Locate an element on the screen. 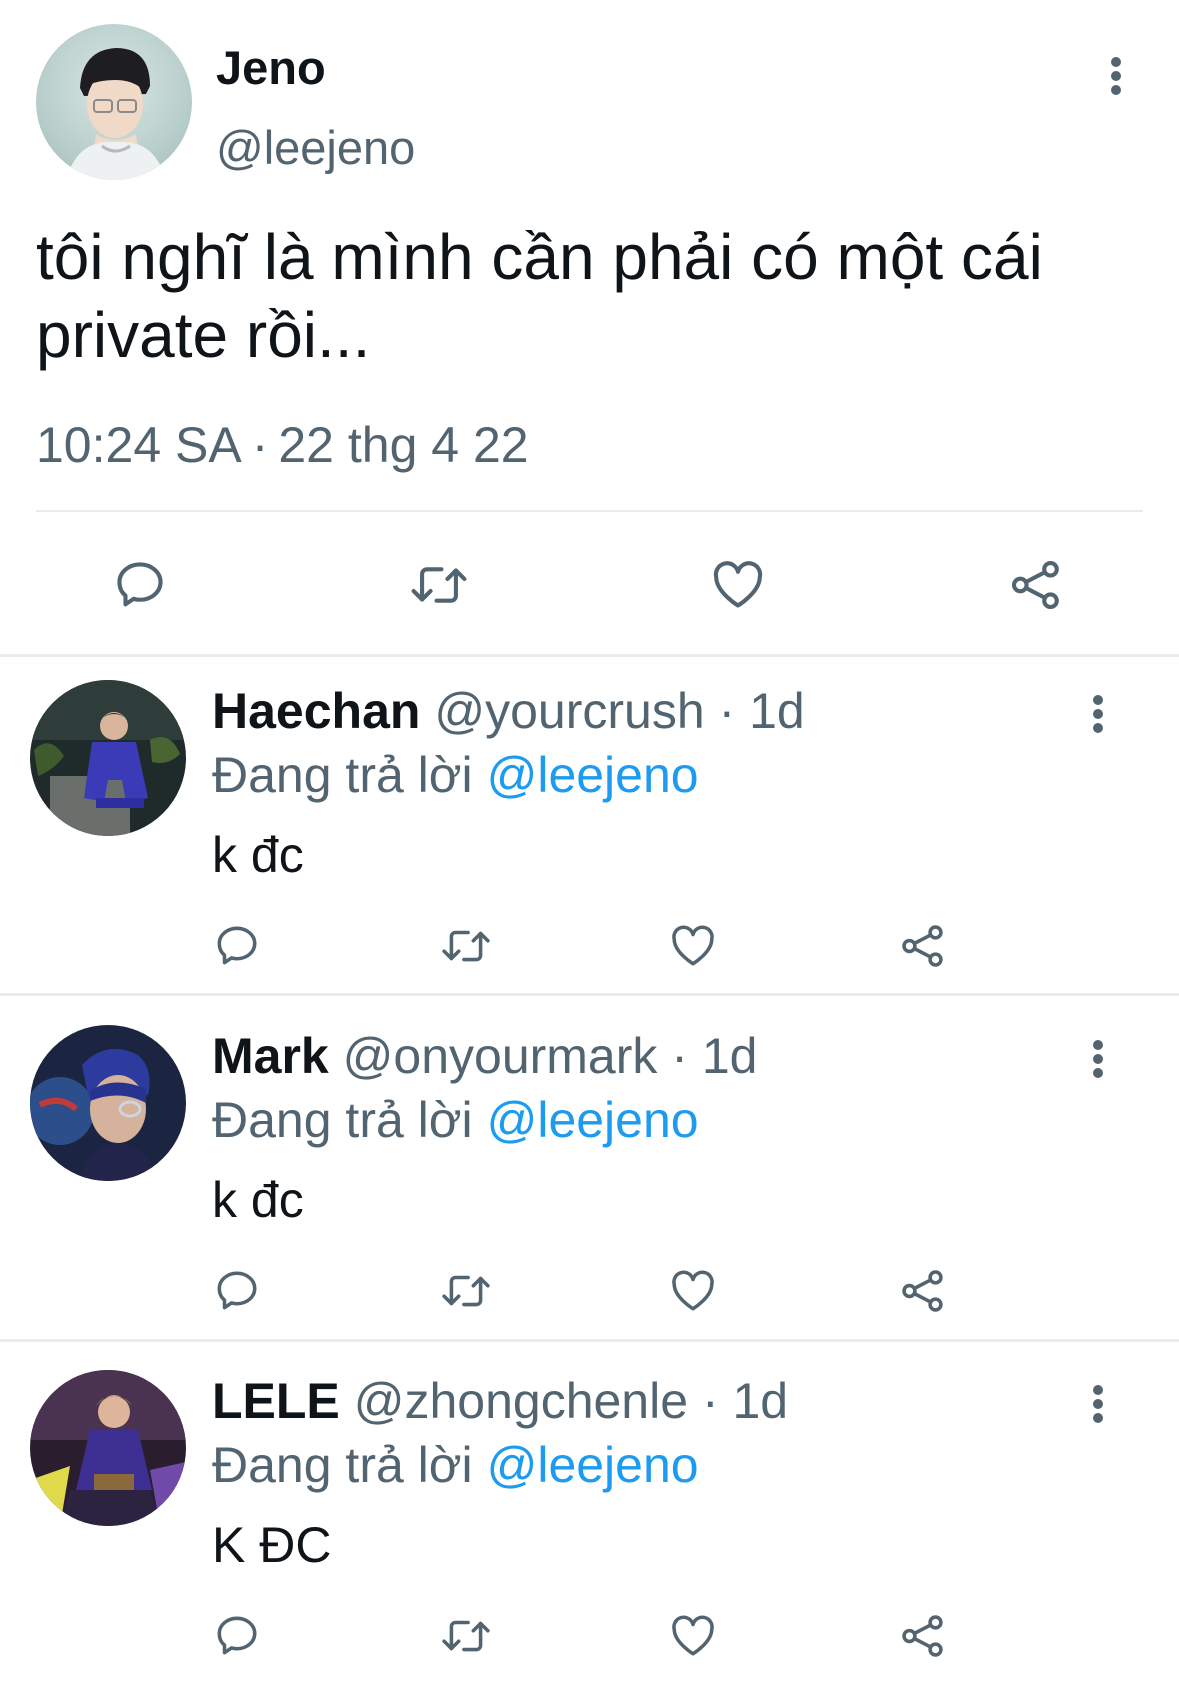  reply-header: Mark @onyourmark · 1d is located at coordinates (484, 1056).